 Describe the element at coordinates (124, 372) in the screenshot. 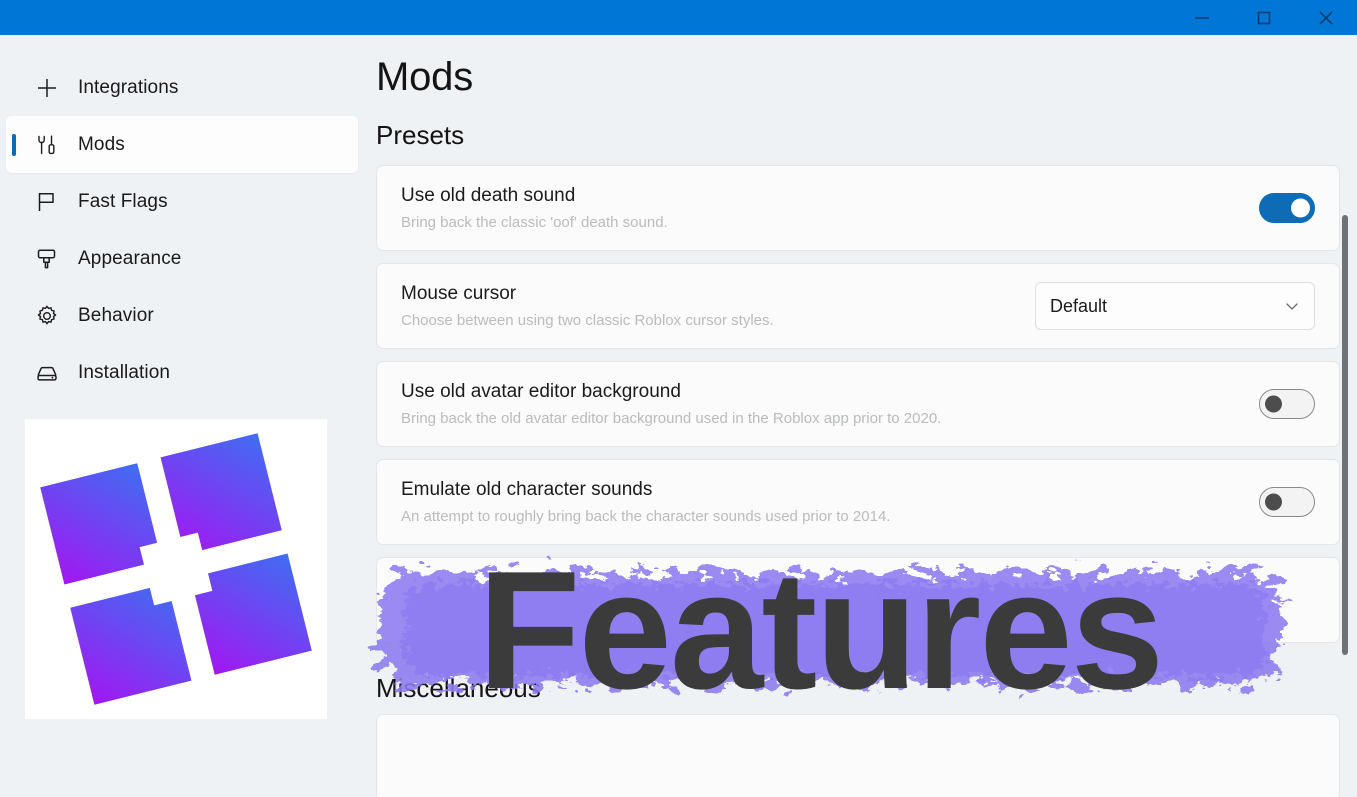

I see `sidebar-item-label: Installation` at that location.